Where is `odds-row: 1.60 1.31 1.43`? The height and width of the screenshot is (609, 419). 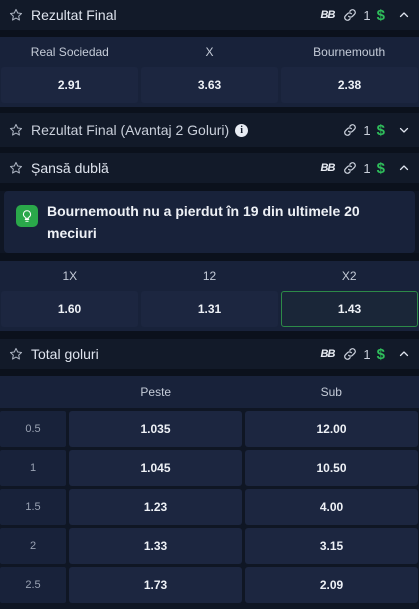 odds-row: 1.60 1.31 1.43 is located at coordinates (209, 311).